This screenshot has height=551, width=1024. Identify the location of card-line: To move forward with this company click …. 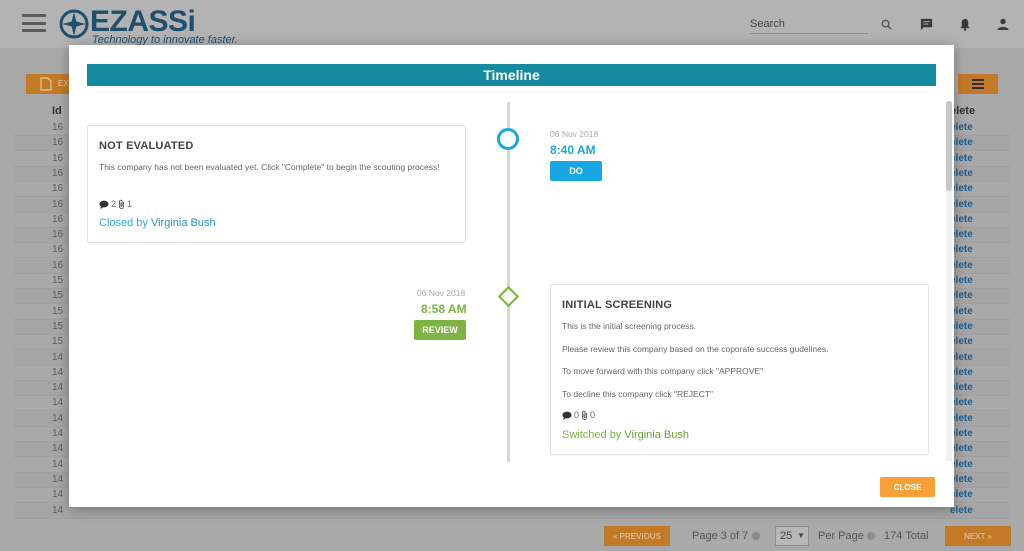
(663, 371).